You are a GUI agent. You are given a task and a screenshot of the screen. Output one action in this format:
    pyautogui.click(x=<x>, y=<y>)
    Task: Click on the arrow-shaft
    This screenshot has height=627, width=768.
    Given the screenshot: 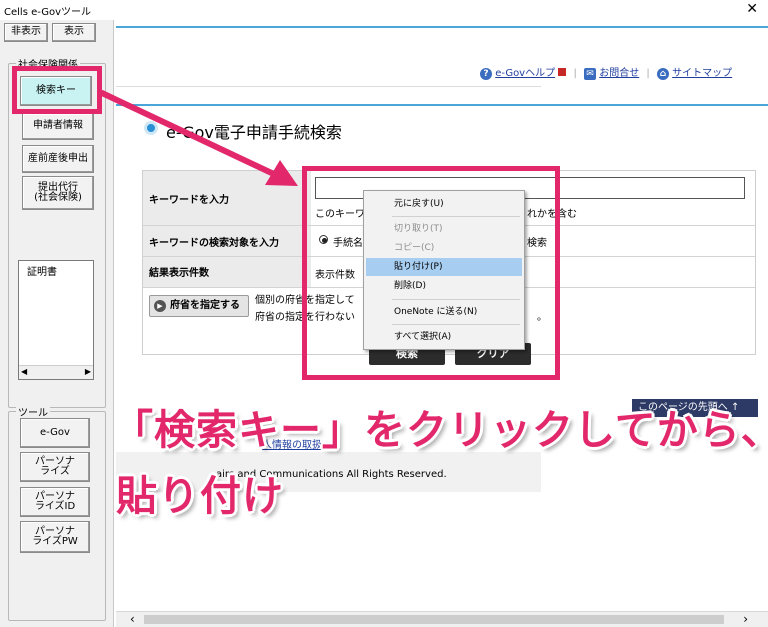 What is the action you would take?
    pyautogui.click(x=190, y=134)
    